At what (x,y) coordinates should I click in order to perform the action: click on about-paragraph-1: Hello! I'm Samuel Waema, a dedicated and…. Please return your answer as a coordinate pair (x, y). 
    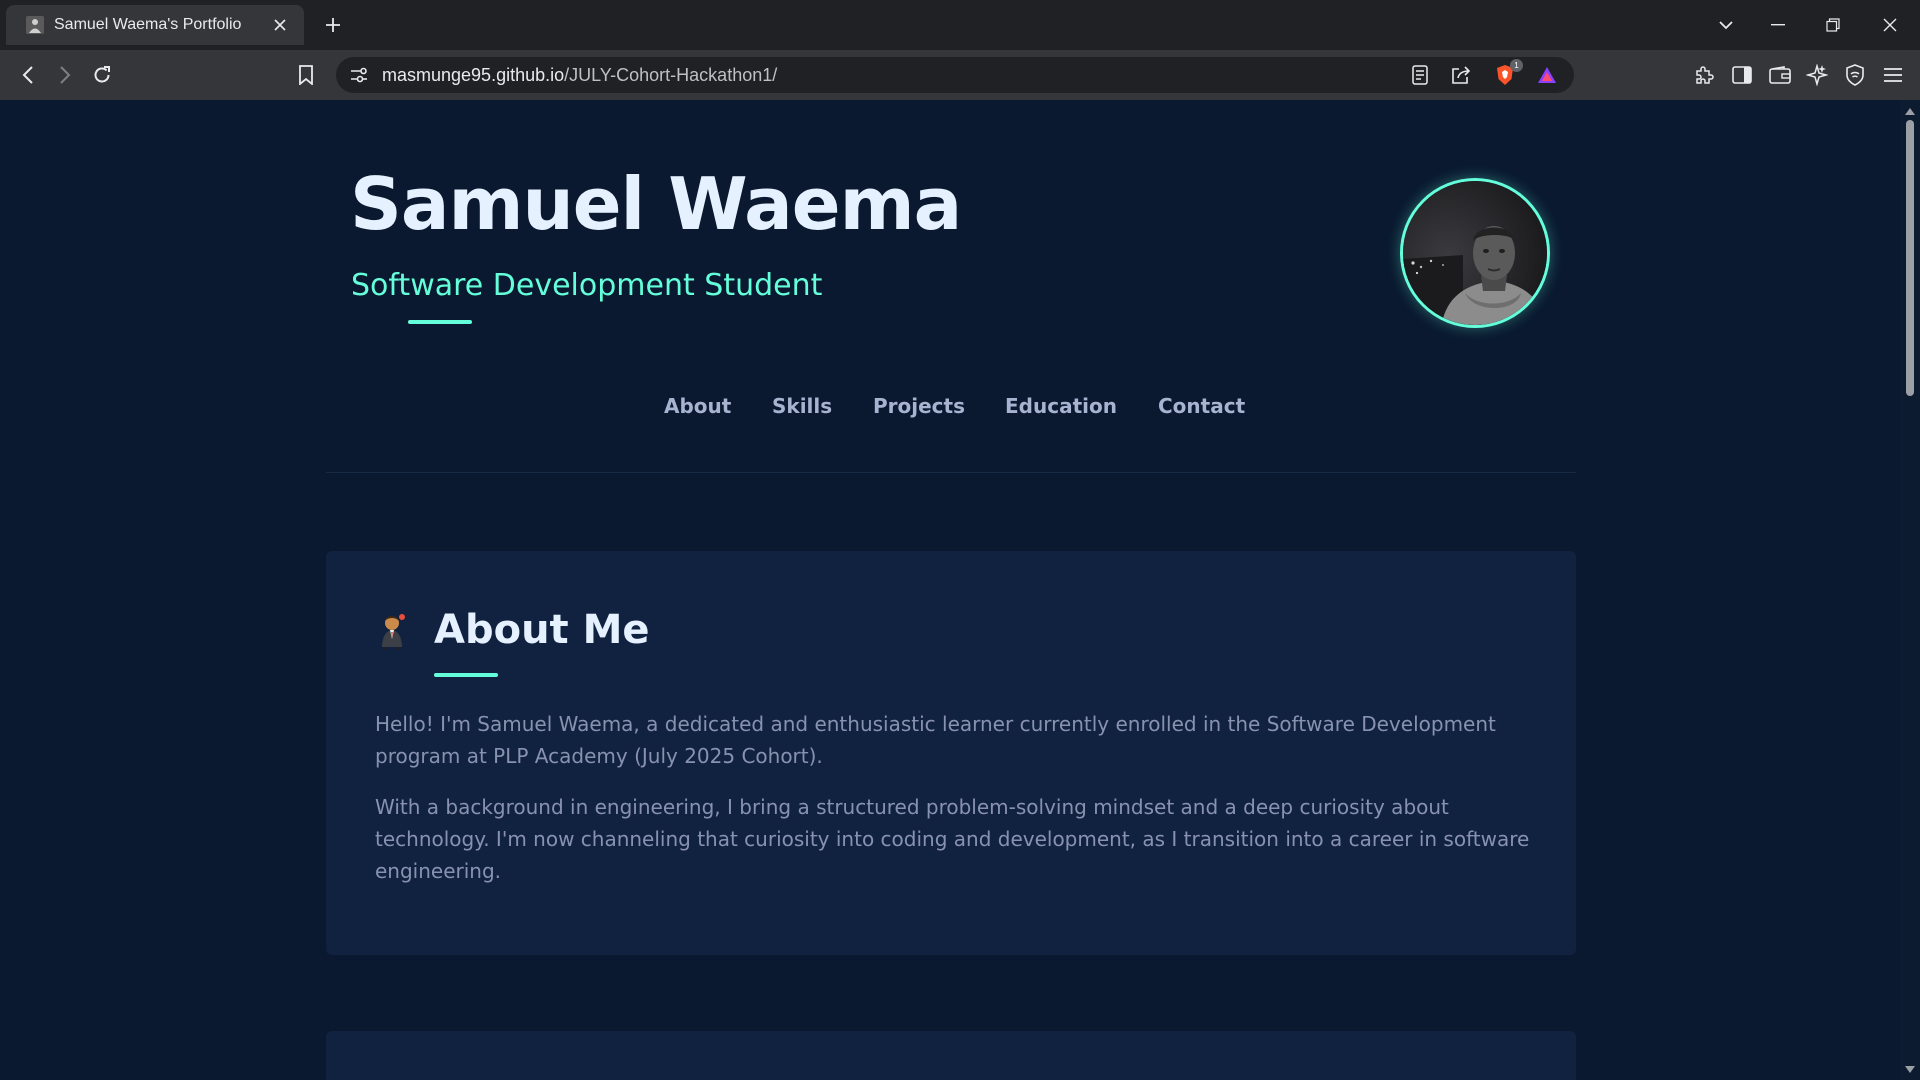
    Looking at the image, I should click on (935, 740).